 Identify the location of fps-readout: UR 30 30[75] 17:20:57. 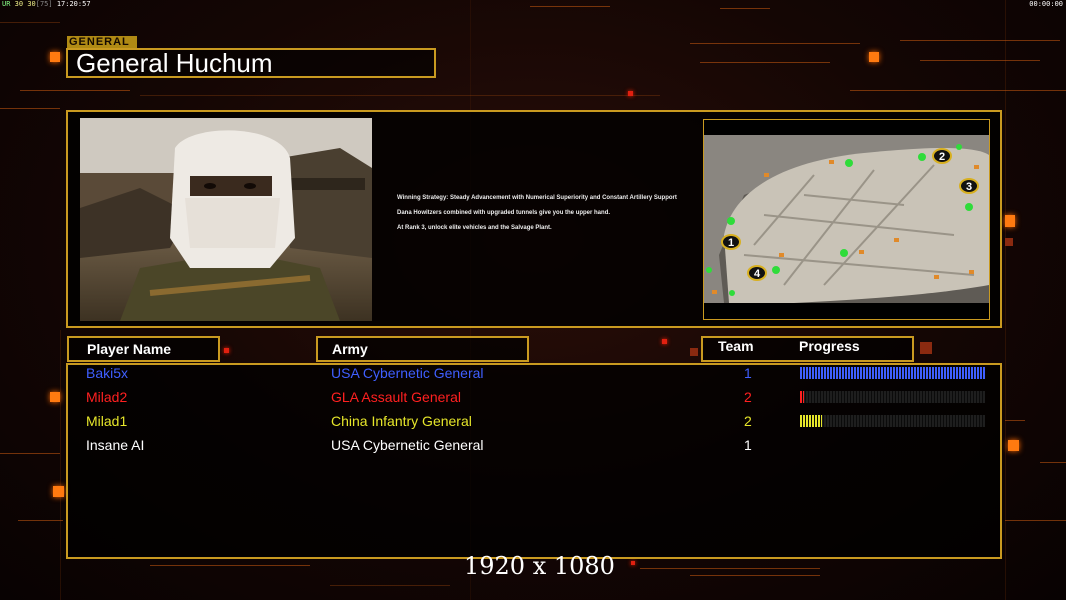
(46, 4).